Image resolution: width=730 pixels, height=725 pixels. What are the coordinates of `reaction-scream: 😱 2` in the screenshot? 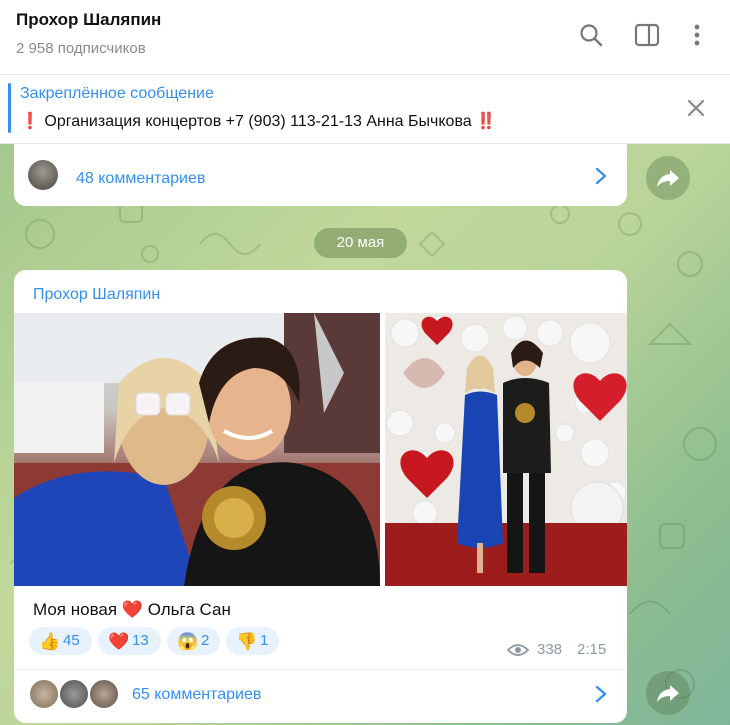 It's located at (193, 641).